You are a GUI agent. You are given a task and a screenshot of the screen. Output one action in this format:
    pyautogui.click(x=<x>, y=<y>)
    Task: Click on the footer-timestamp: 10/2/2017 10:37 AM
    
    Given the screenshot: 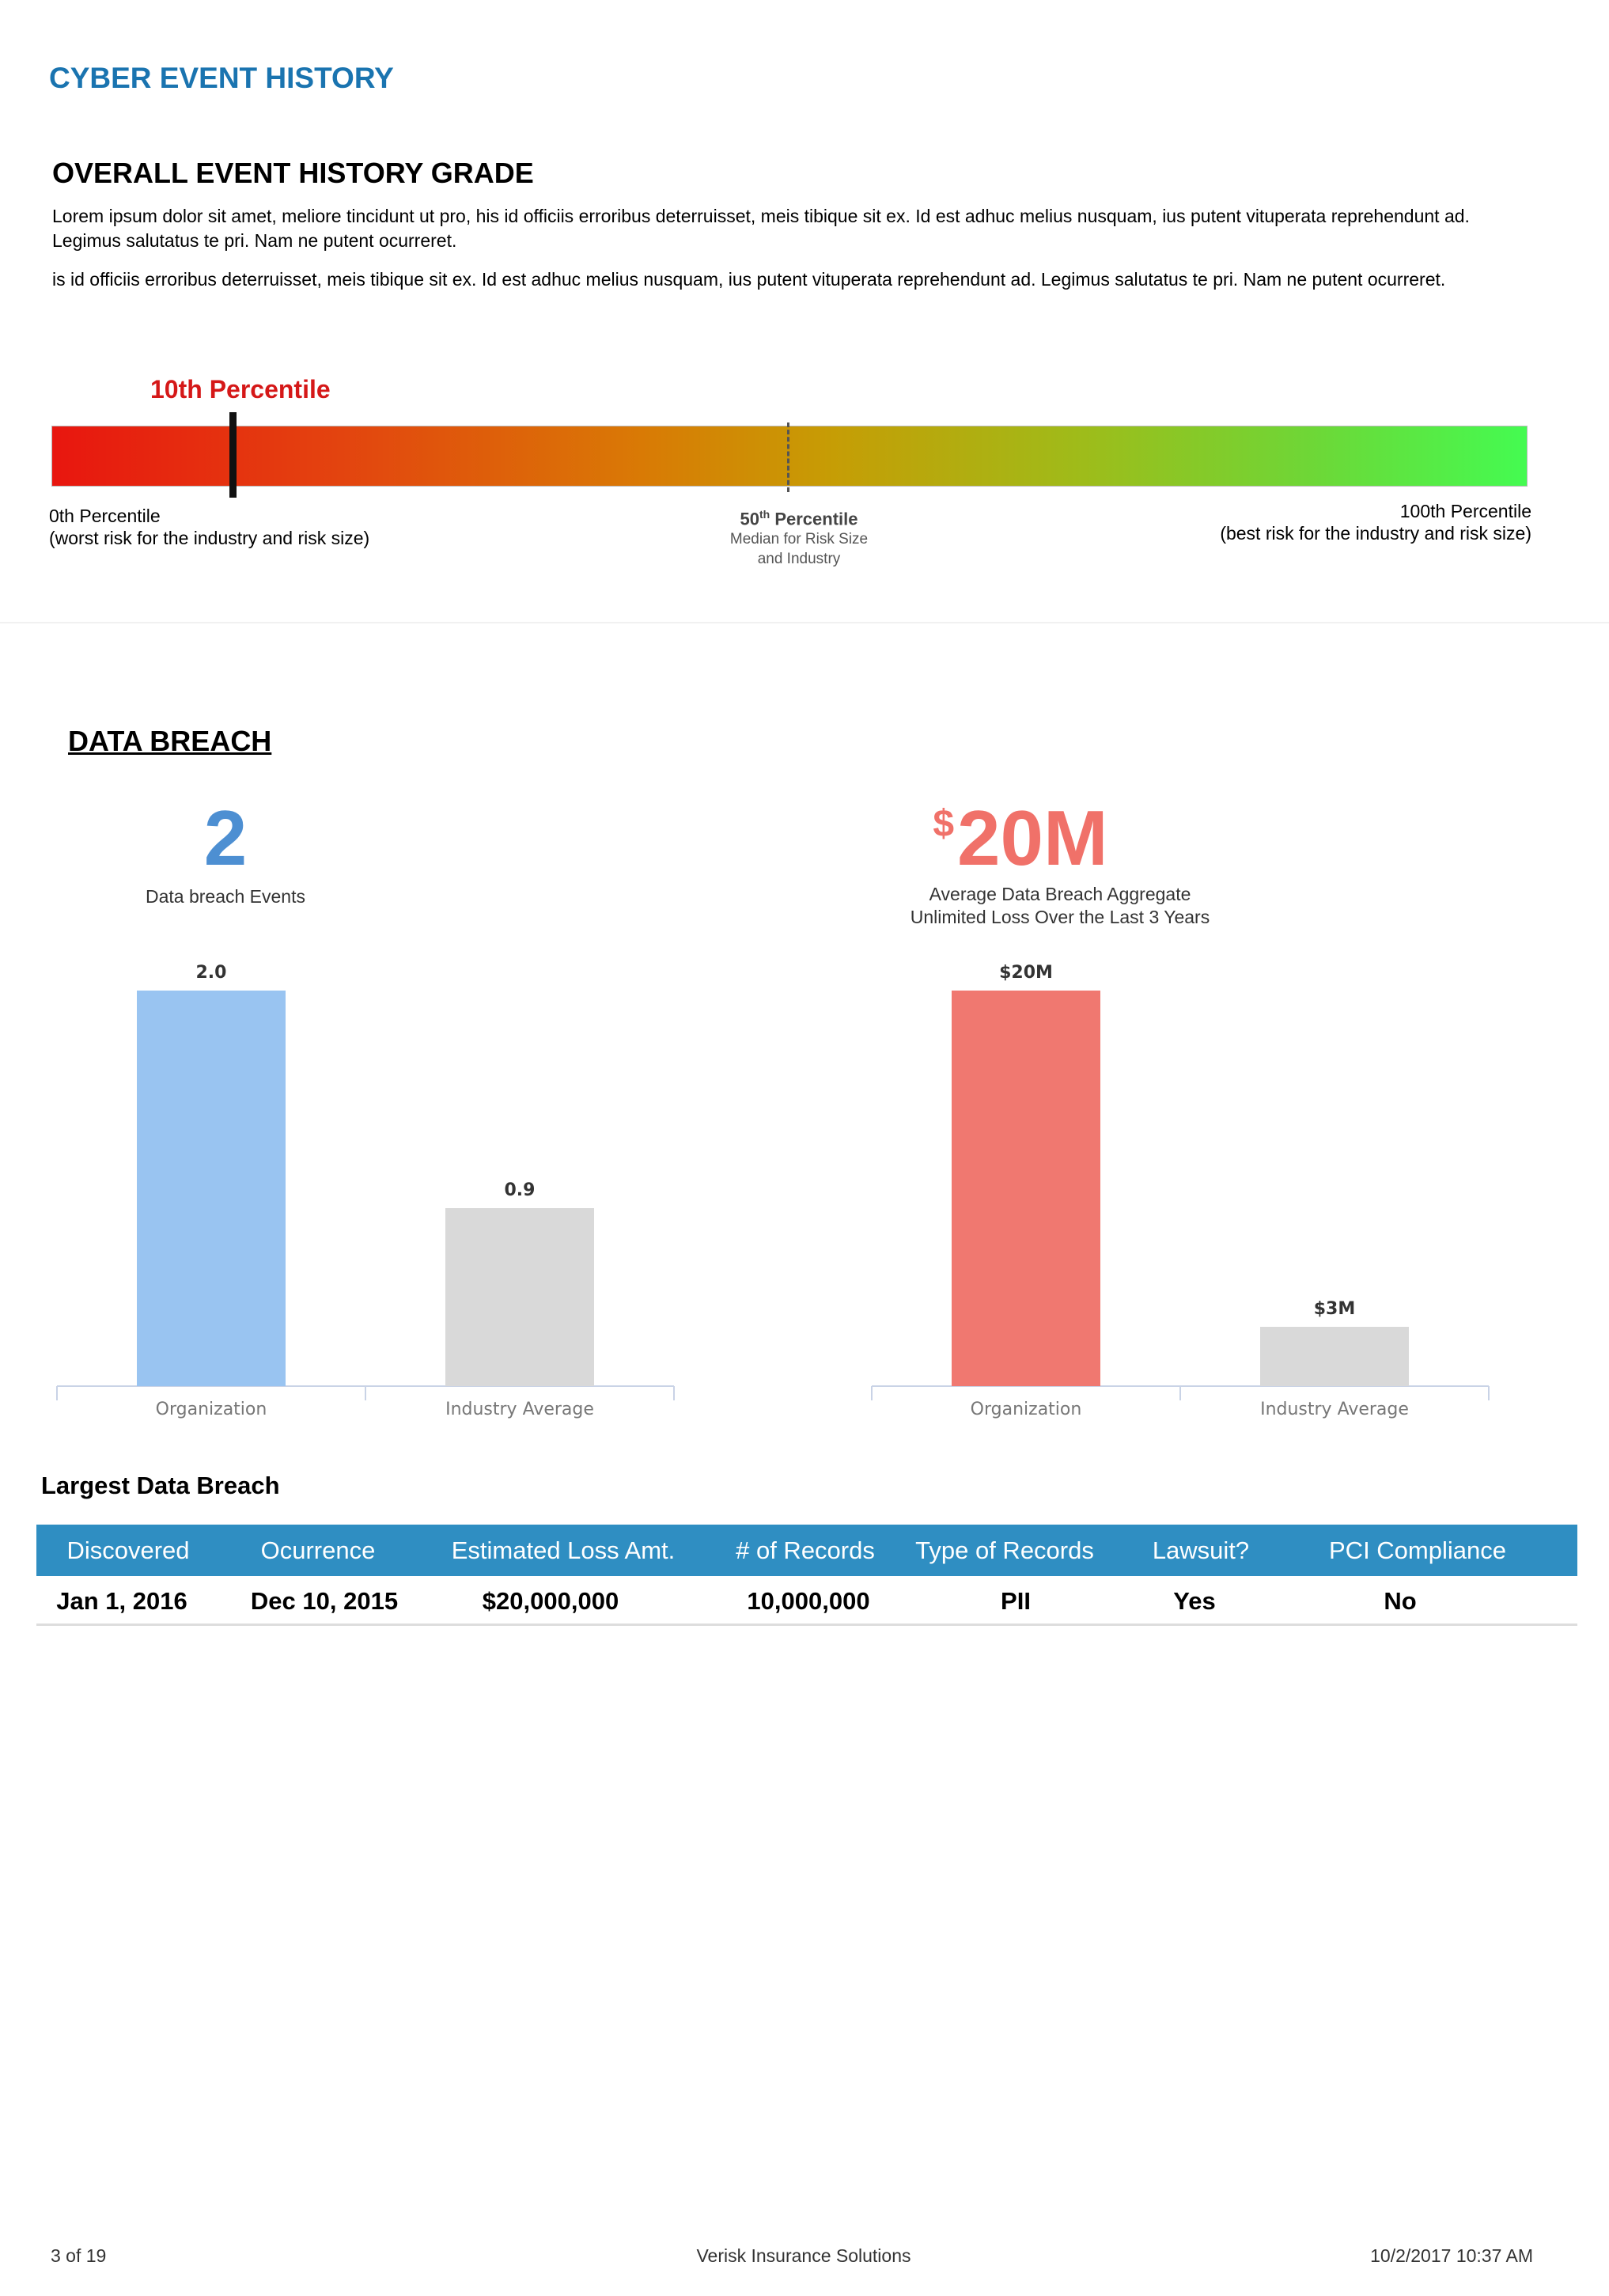 What is the action you would take?
    pyautogui.click(x=1451, y=2255)
    